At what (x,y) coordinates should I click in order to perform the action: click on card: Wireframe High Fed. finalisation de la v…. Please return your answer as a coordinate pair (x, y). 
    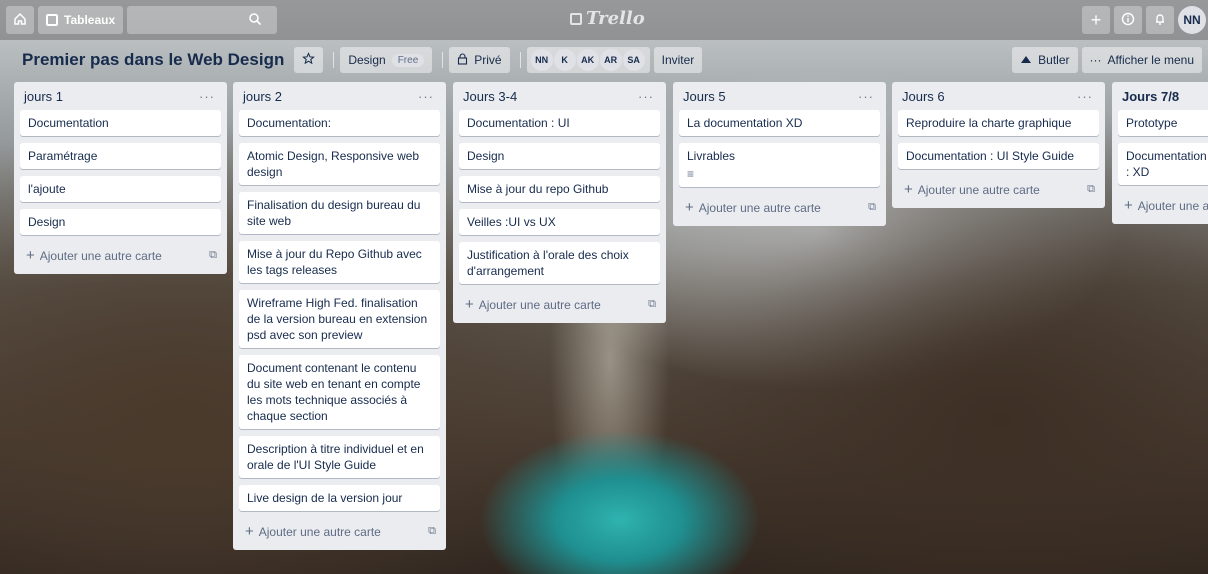
    Looking at the image, I should click on (339, 319).